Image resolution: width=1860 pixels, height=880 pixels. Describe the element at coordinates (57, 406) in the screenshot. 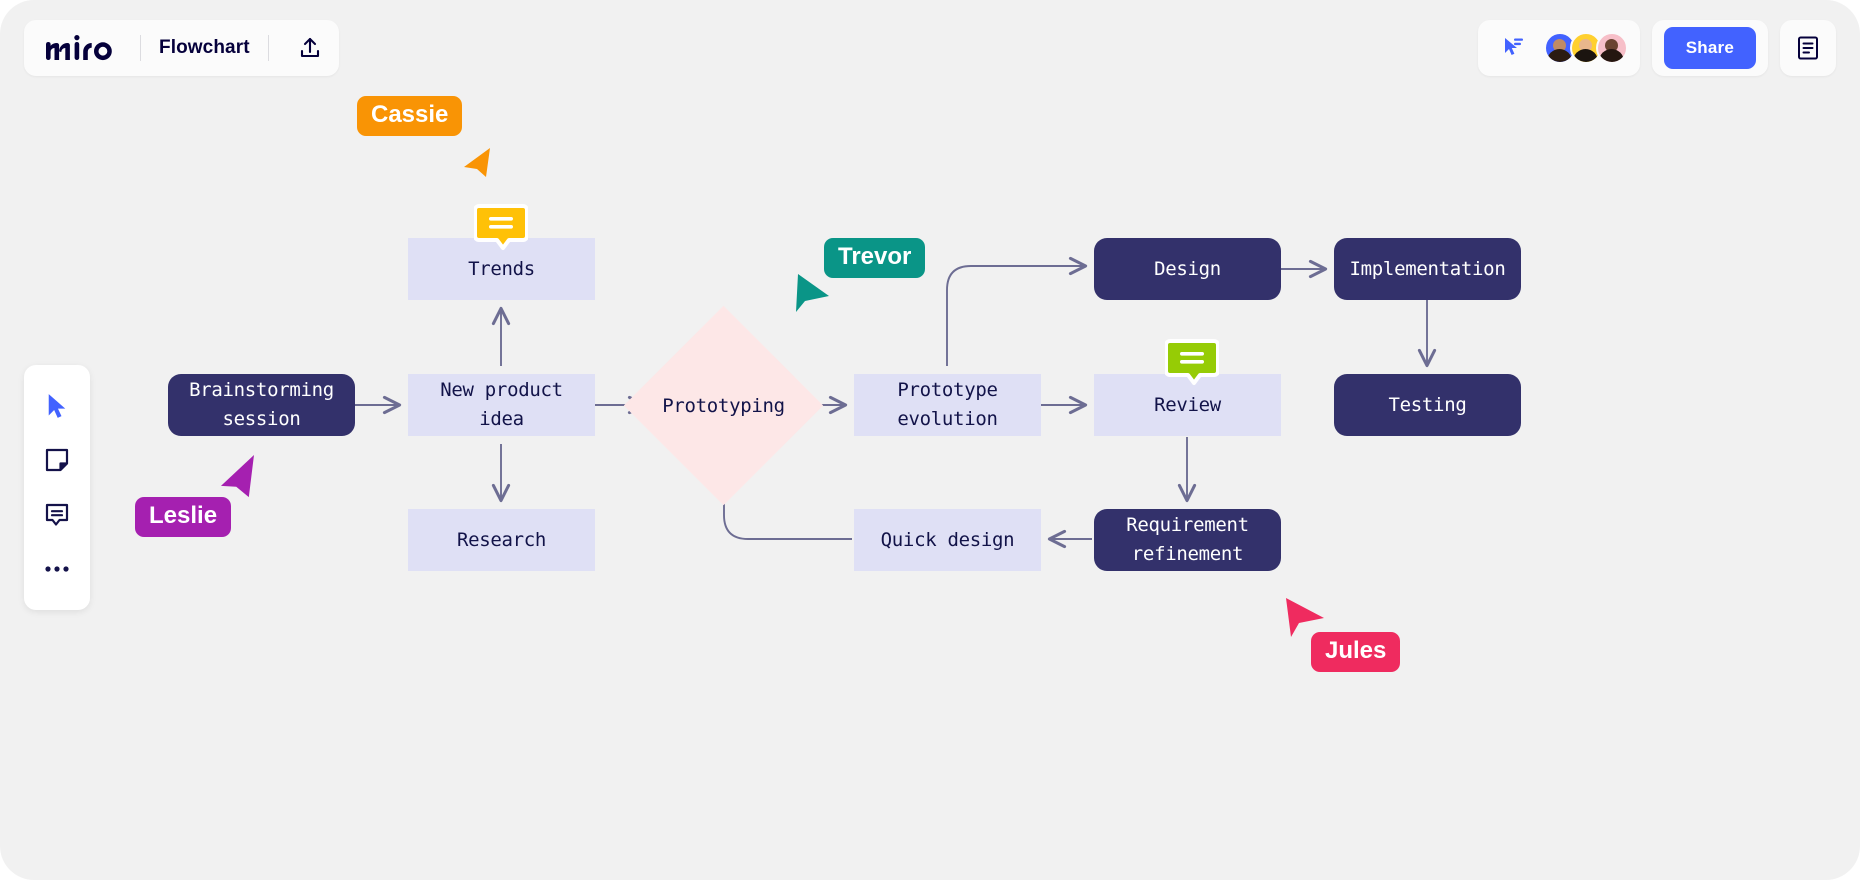

I see `select-cursor-icon` at that location.